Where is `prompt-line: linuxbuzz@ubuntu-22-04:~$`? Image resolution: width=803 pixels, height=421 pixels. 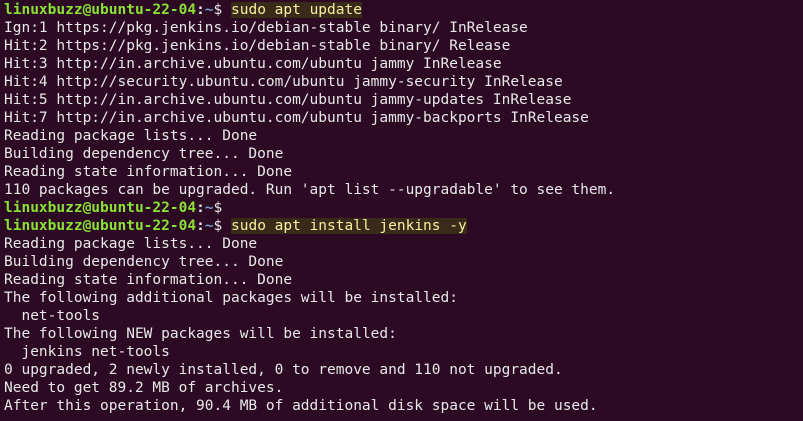 prompt-line: linuxbuzz@ubuntu-22-04:~$ is located at coordinates (403, 208).